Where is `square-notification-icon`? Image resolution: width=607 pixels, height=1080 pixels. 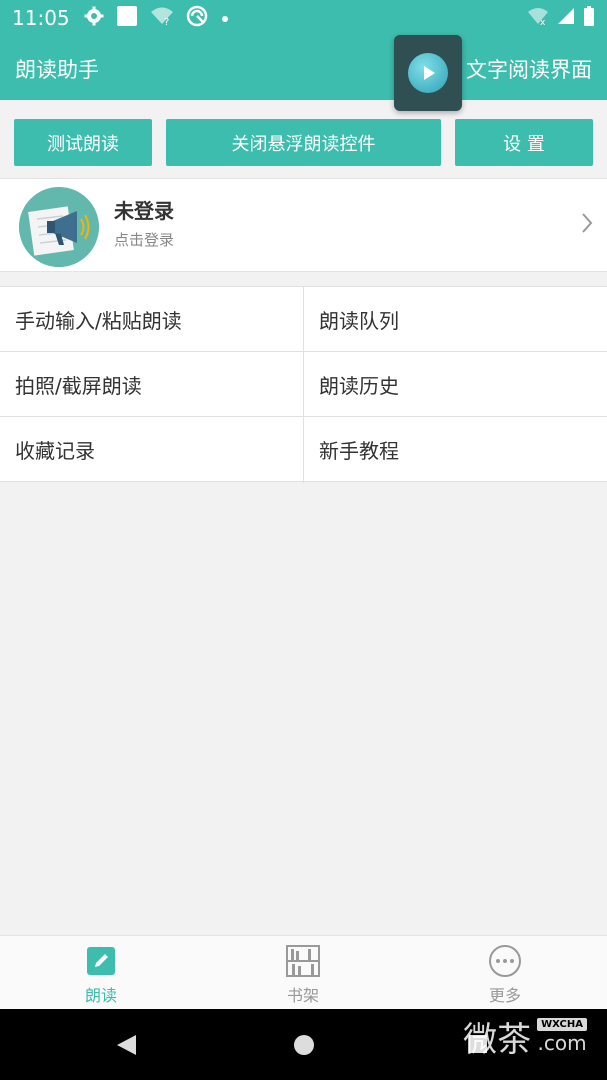 square-notification-icon is located at coordinates (127, 18).